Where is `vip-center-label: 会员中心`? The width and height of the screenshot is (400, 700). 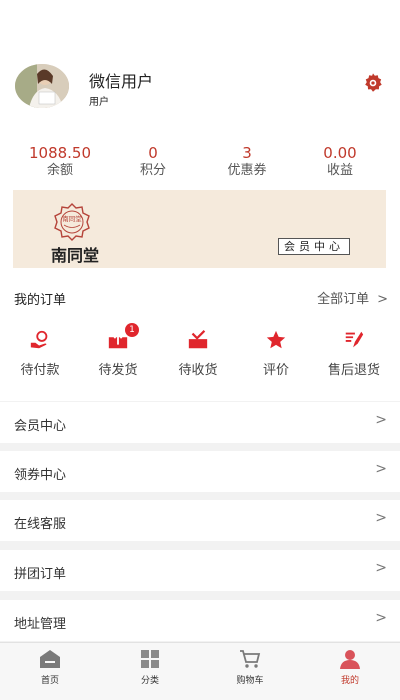 vip-center-label: 会员中心 is located at coordinates (314, 246).